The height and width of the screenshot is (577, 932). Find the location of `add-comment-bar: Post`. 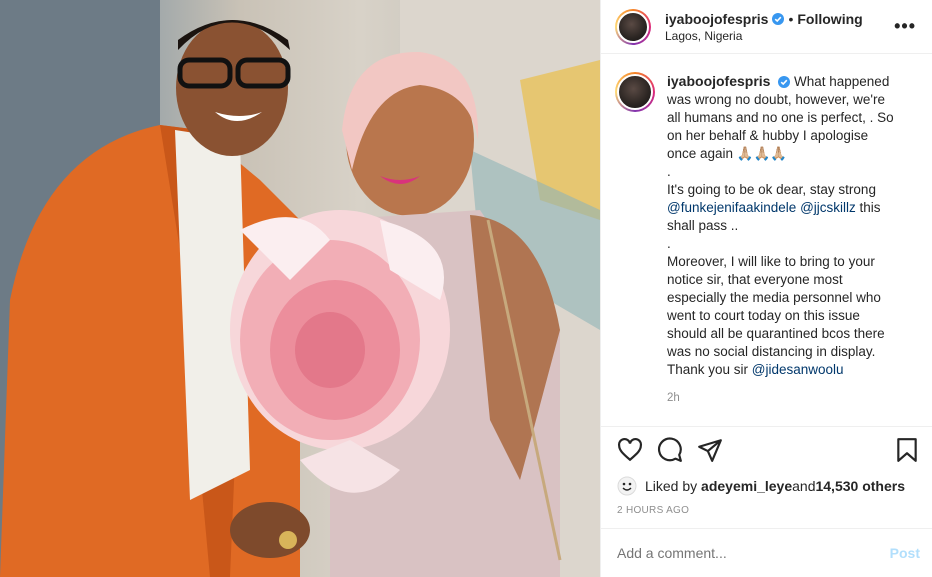

add-comment-bar: Post is located at coordinates (766, 552).